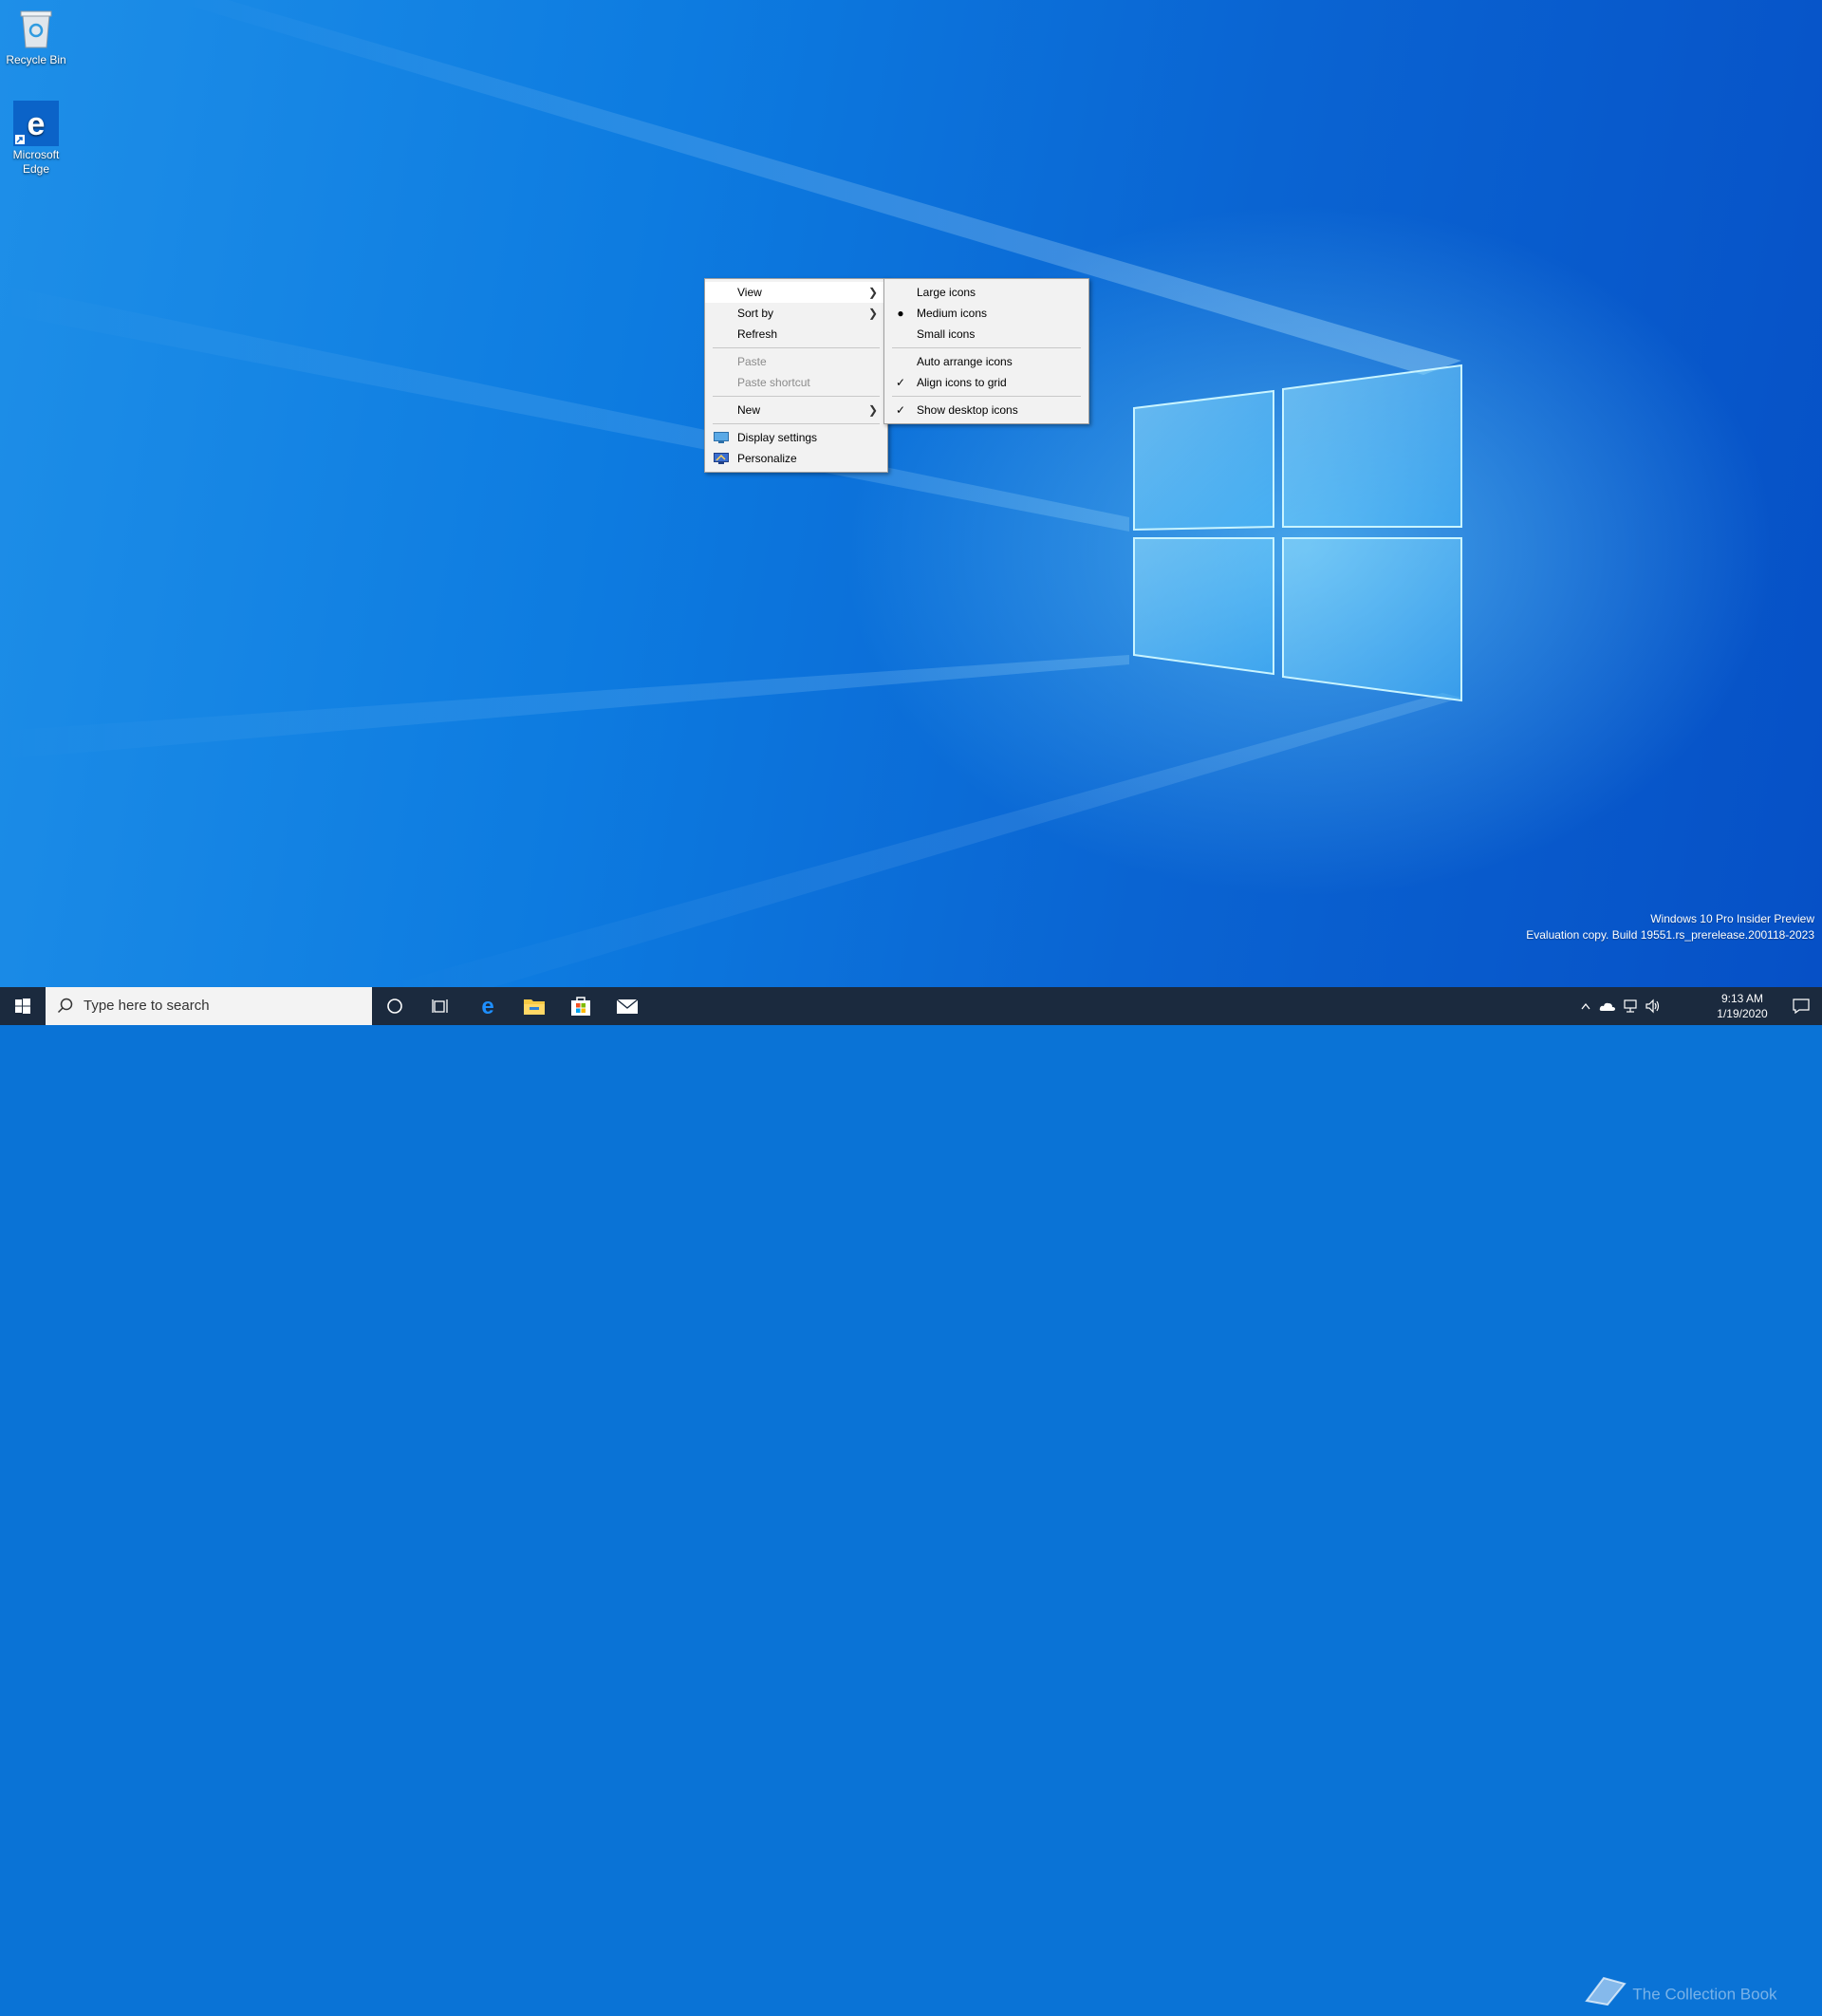 The width and height of the screenshot is (1822, 2016). I want to click on menu-item-display-settings: Display settings, so click(796, 437).